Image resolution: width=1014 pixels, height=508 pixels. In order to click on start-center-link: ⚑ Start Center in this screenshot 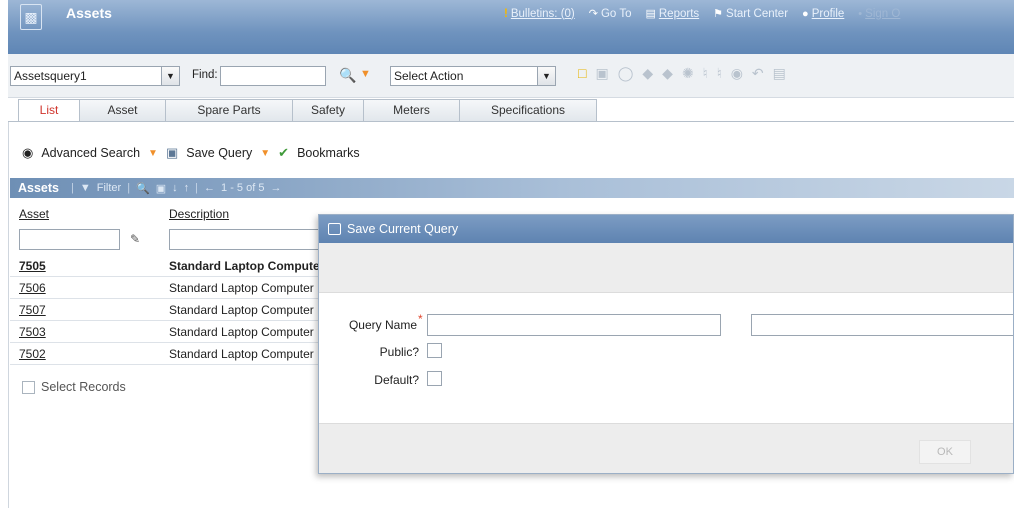, I will do `click(750, 14)`.